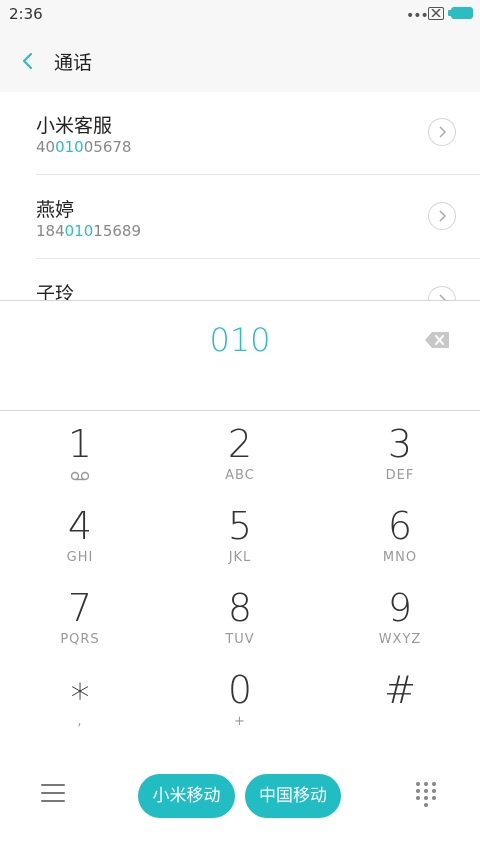  I want to click on contact-item: 小米客服 4001005678, so click(258, 134).